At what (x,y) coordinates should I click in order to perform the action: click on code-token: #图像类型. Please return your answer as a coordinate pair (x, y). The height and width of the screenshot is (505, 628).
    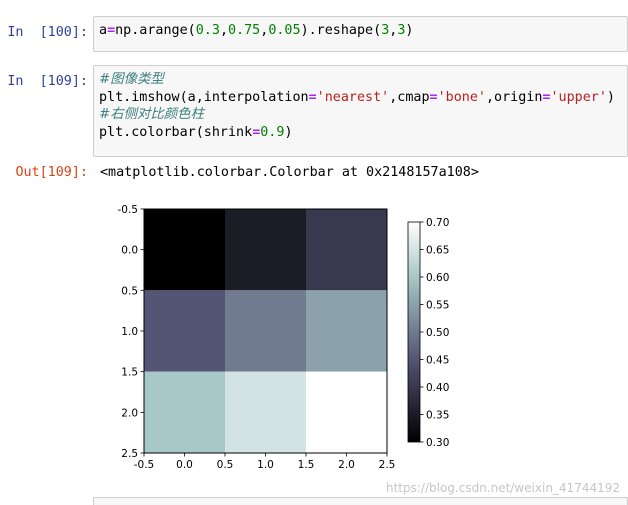
    Looking at the image, I should click on (131, 79).